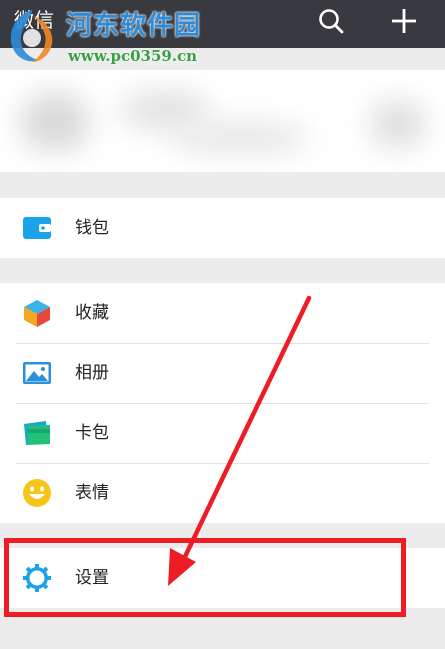 The image size is (445, 649). Describe the element at coordinates (37, 578) in the screenshot. I see `gear-icon` at that location.